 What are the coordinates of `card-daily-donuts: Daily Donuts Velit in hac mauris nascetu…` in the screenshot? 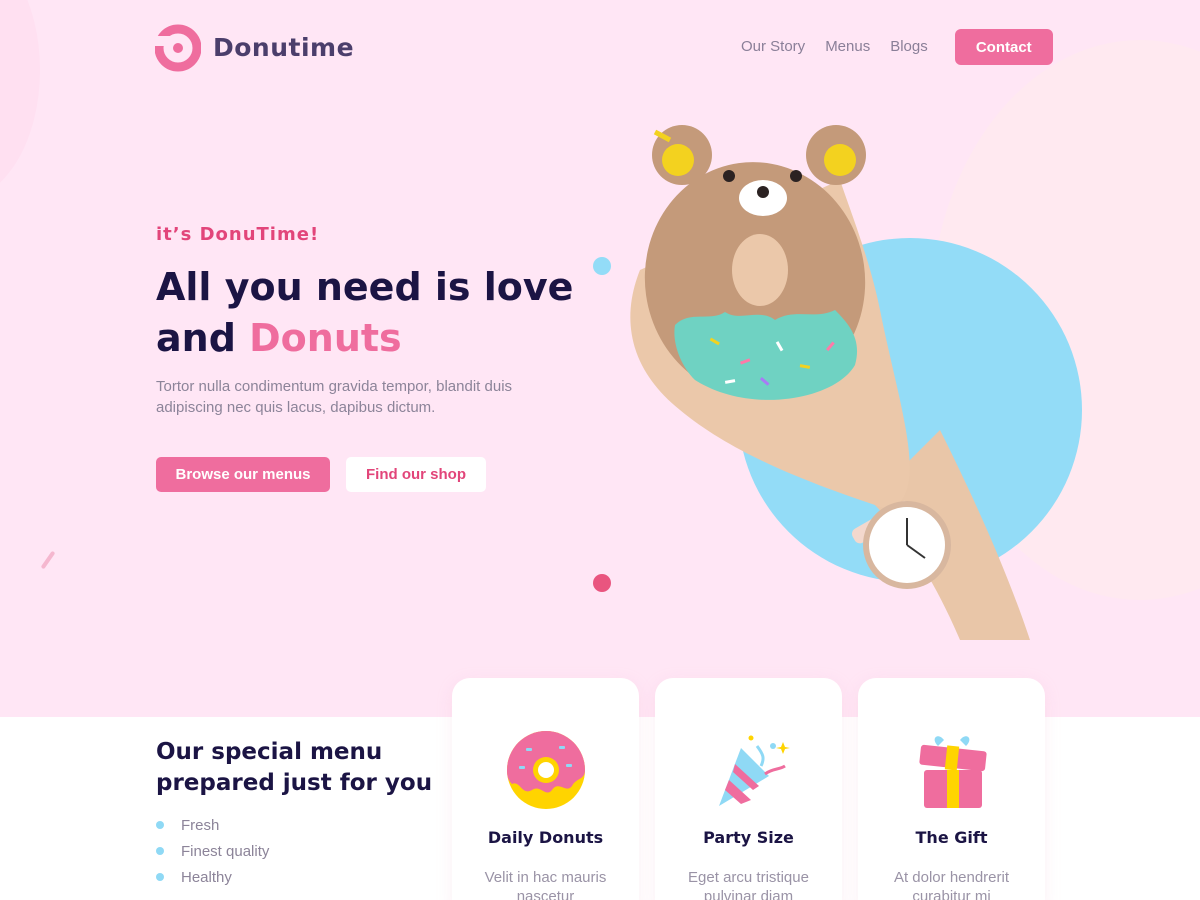 It's located at (545, 789).